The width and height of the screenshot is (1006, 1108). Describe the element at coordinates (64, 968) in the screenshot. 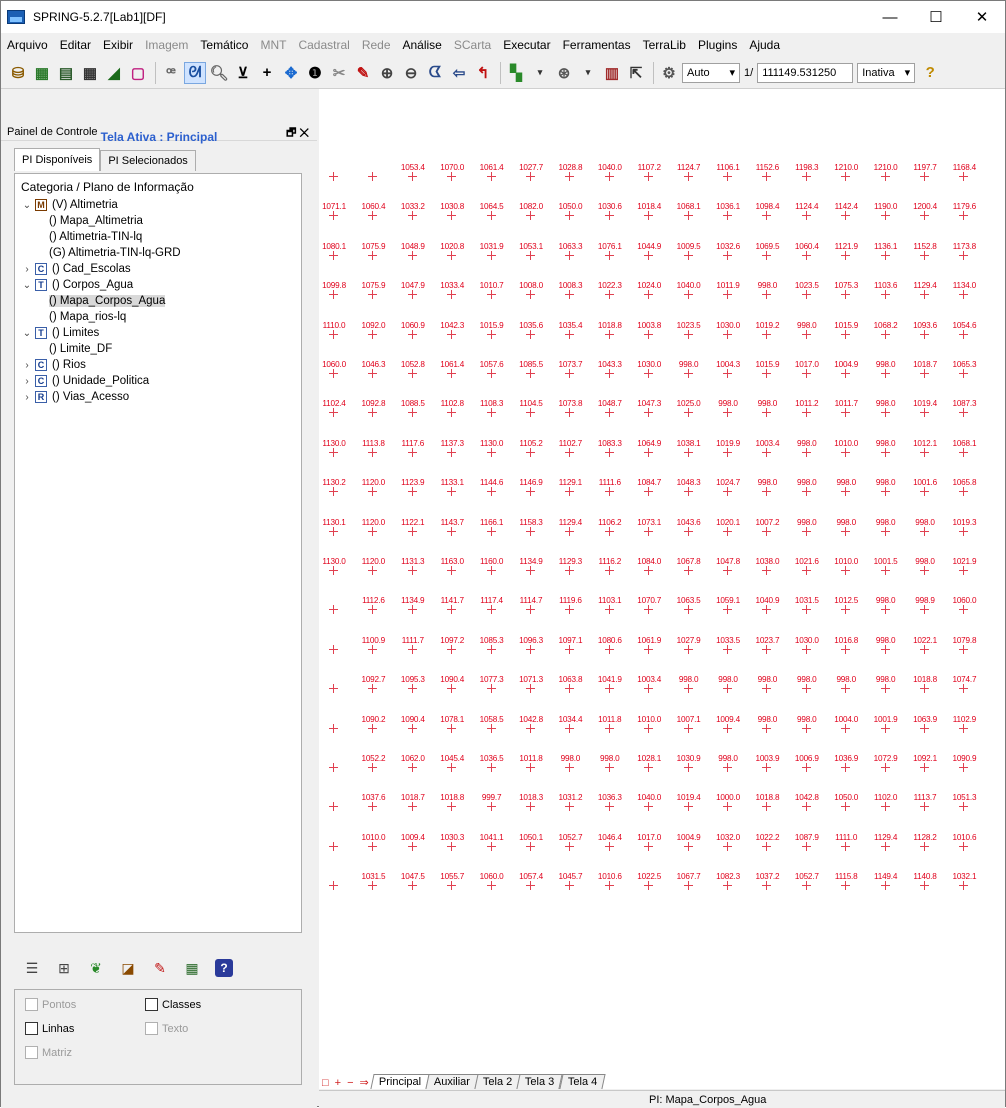

I see `tool-icon: ⊞` at that location.